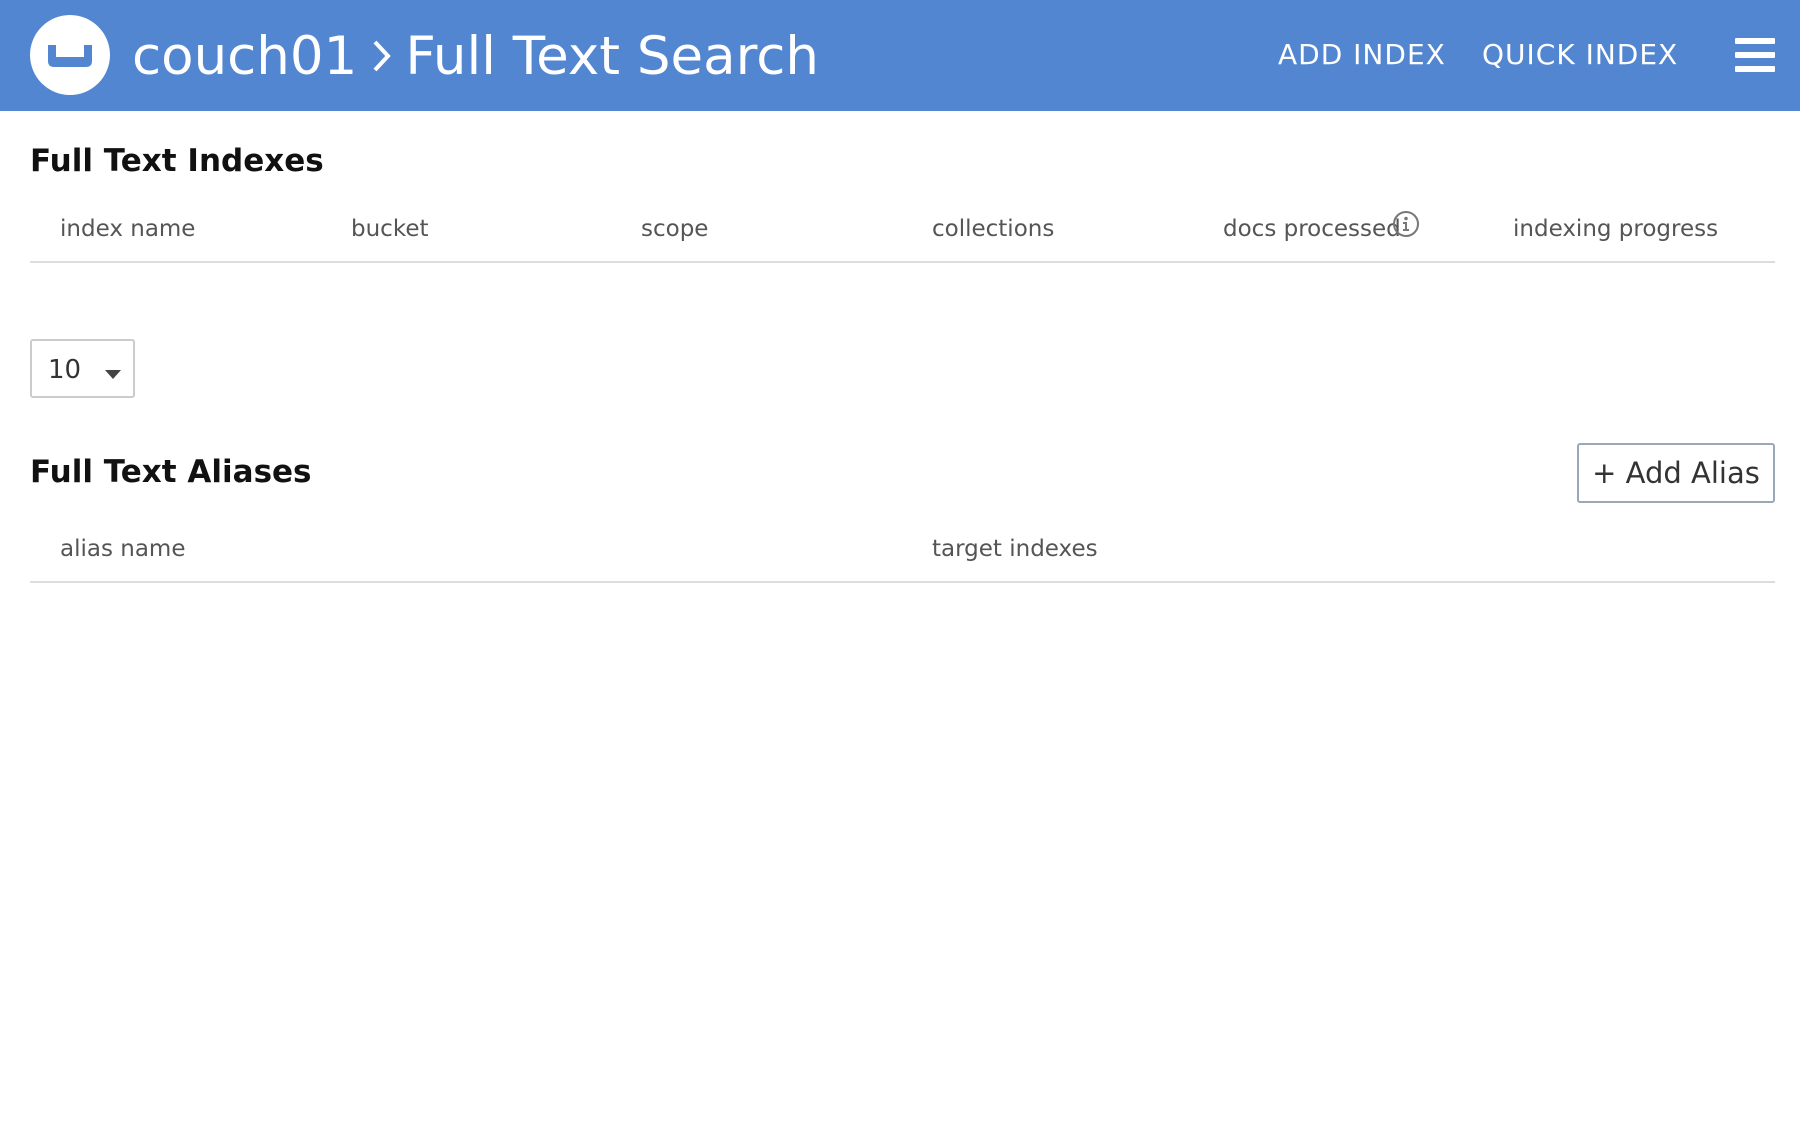  What do you see at coordinates (65, 370) in the screenshot?
I see `page-size-value: 10` at bounding box center [65, 370].